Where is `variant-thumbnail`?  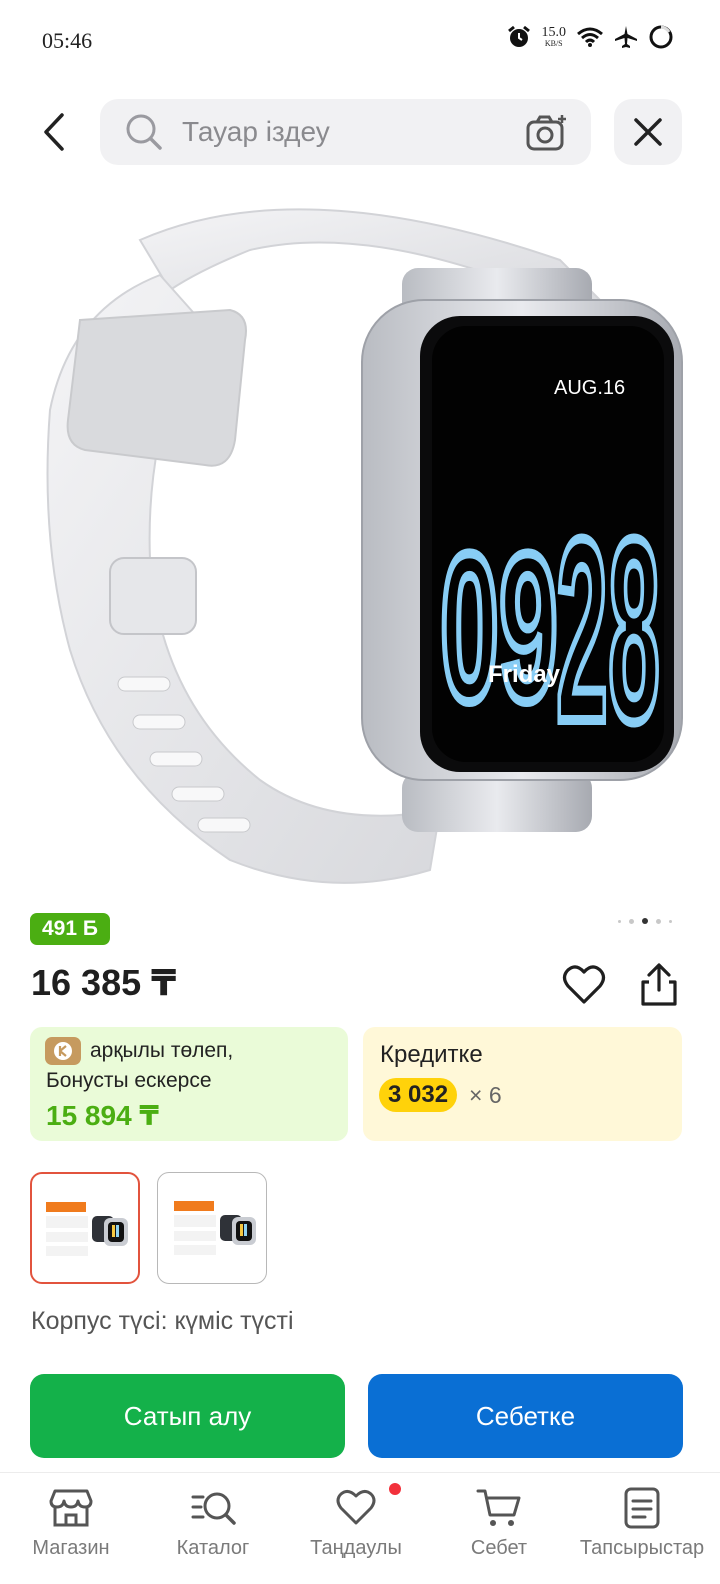 variant-thumbnail is located at coordinates (212, 1228).